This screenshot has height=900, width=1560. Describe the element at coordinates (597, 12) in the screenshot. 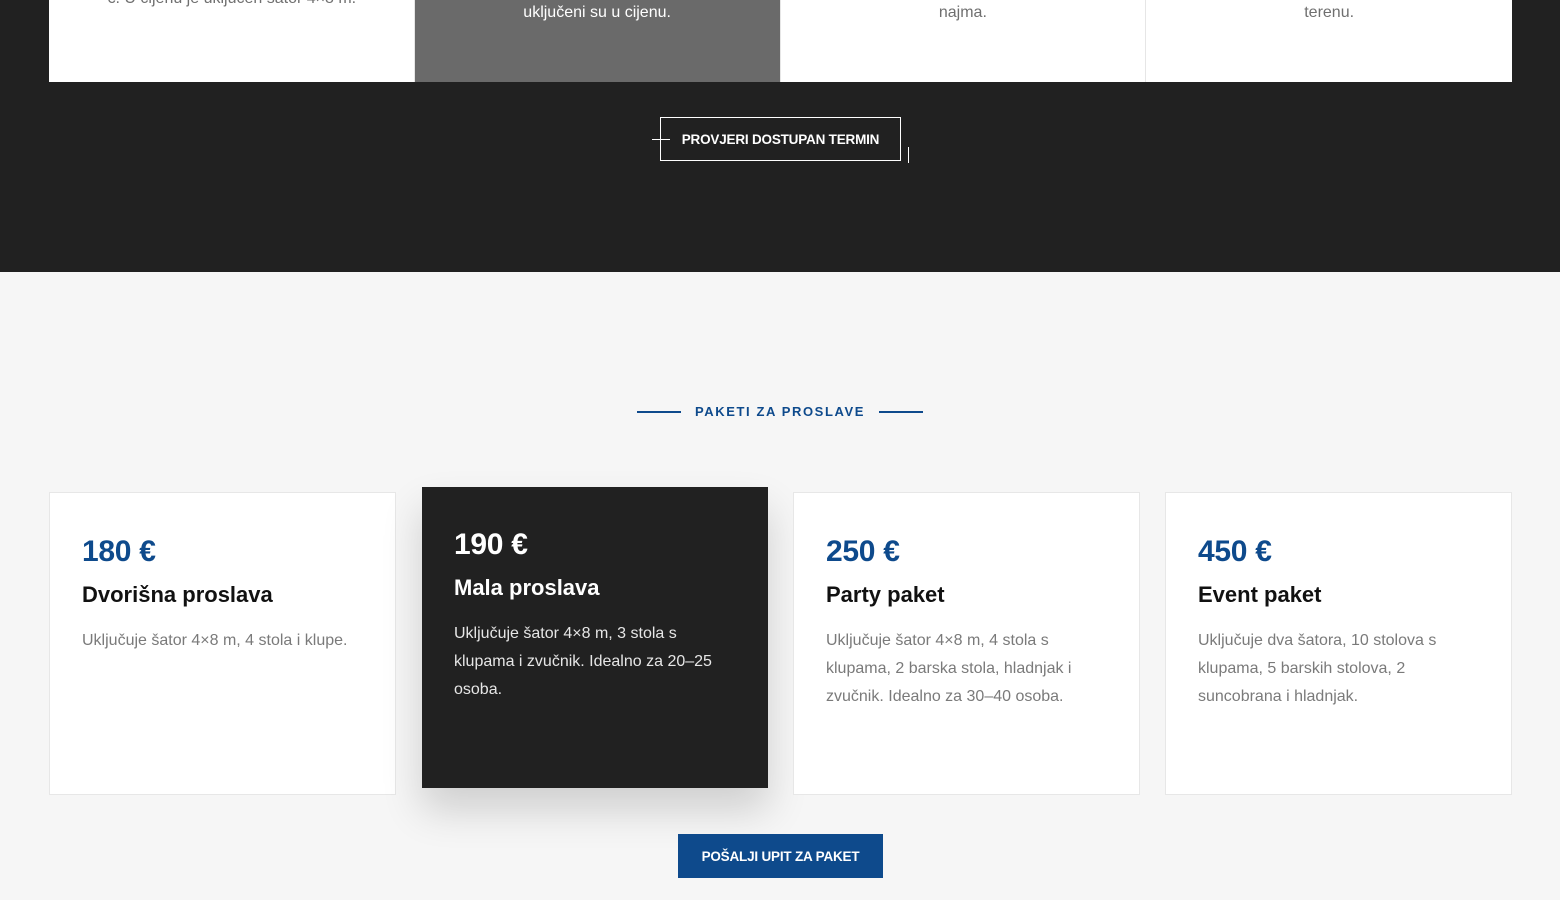

I see `feature-text: uključeni su u cijenu.` at that location.